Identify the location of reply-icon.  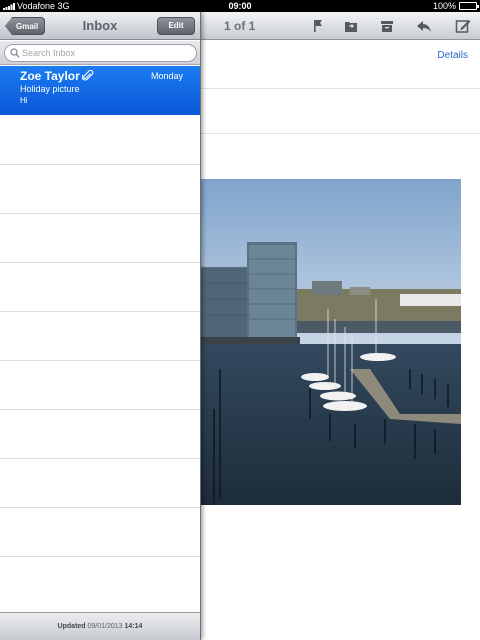
(424, 26).